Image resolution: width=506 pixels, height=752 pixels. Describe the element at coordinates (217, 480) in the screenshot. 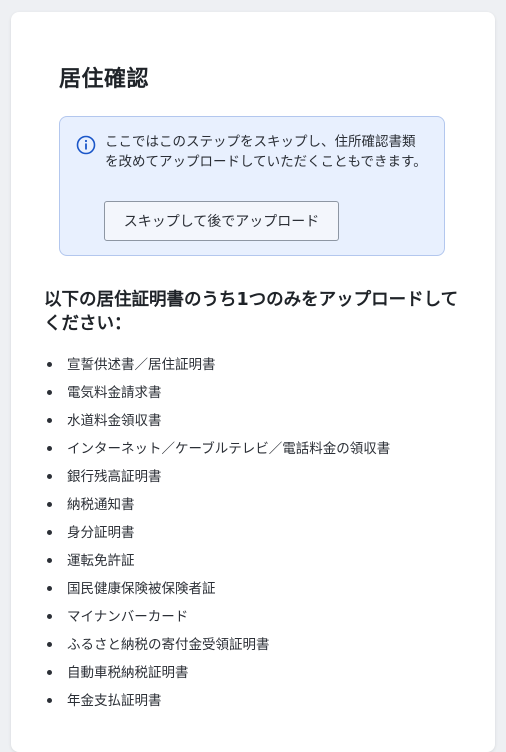

I see `list-item: 銀行残高証明書` at that location.